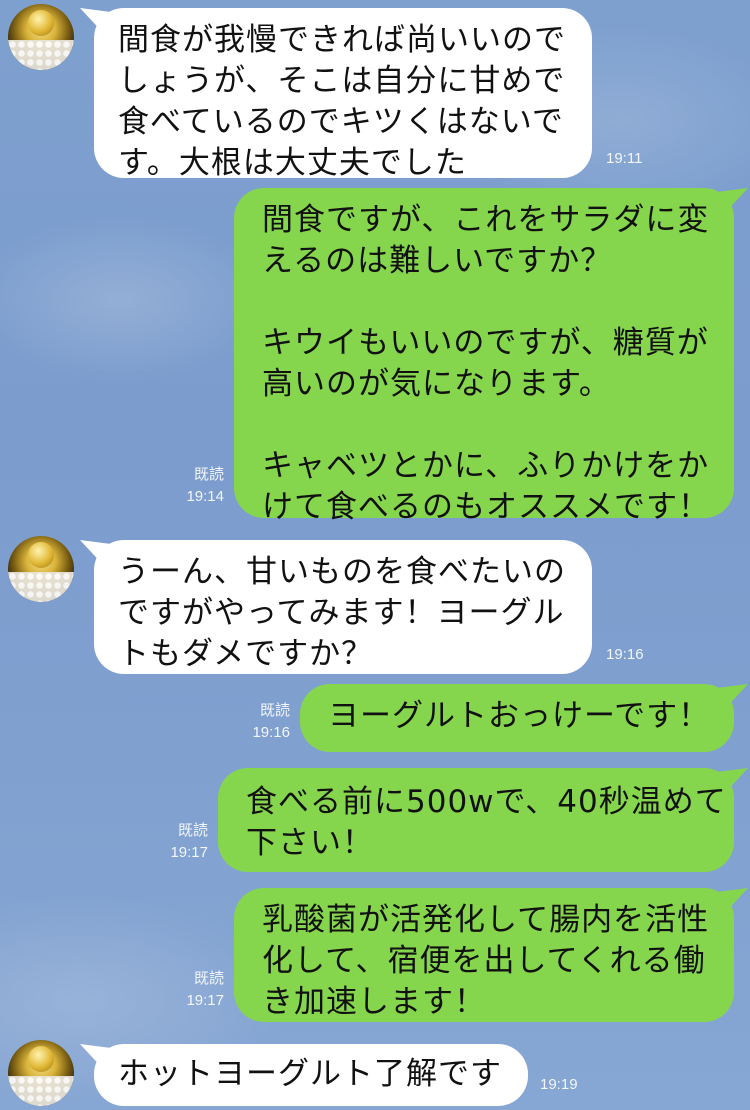  Describe the element at coordinates (262, 722) in the screenshot. I see `read-receipt: 既読 19:16` at that location.